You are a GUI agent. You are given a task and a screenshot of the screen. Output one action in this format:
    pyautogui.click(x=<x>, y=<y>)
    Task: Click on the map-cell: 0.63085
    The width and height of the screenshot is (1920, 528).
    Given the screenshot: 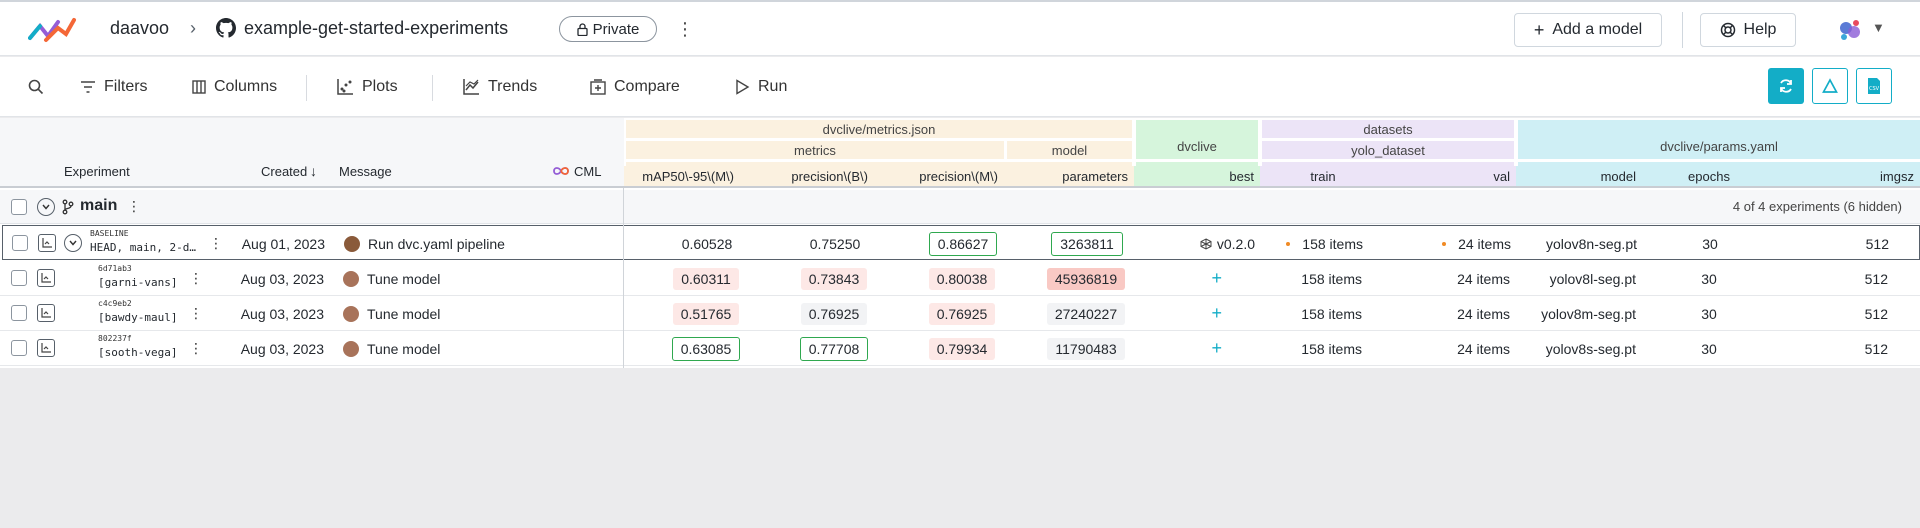 What is the action you would take?
    pyautogui.click(x=706, y=348)
    